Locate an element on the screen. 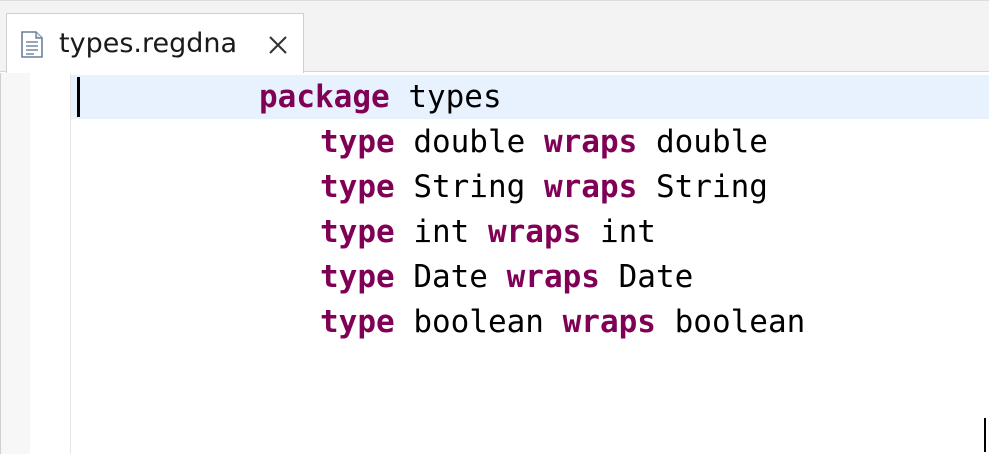 This screenshot has width=989, height=454. mouse-cursor-mark is located at coordinates (985, 435).